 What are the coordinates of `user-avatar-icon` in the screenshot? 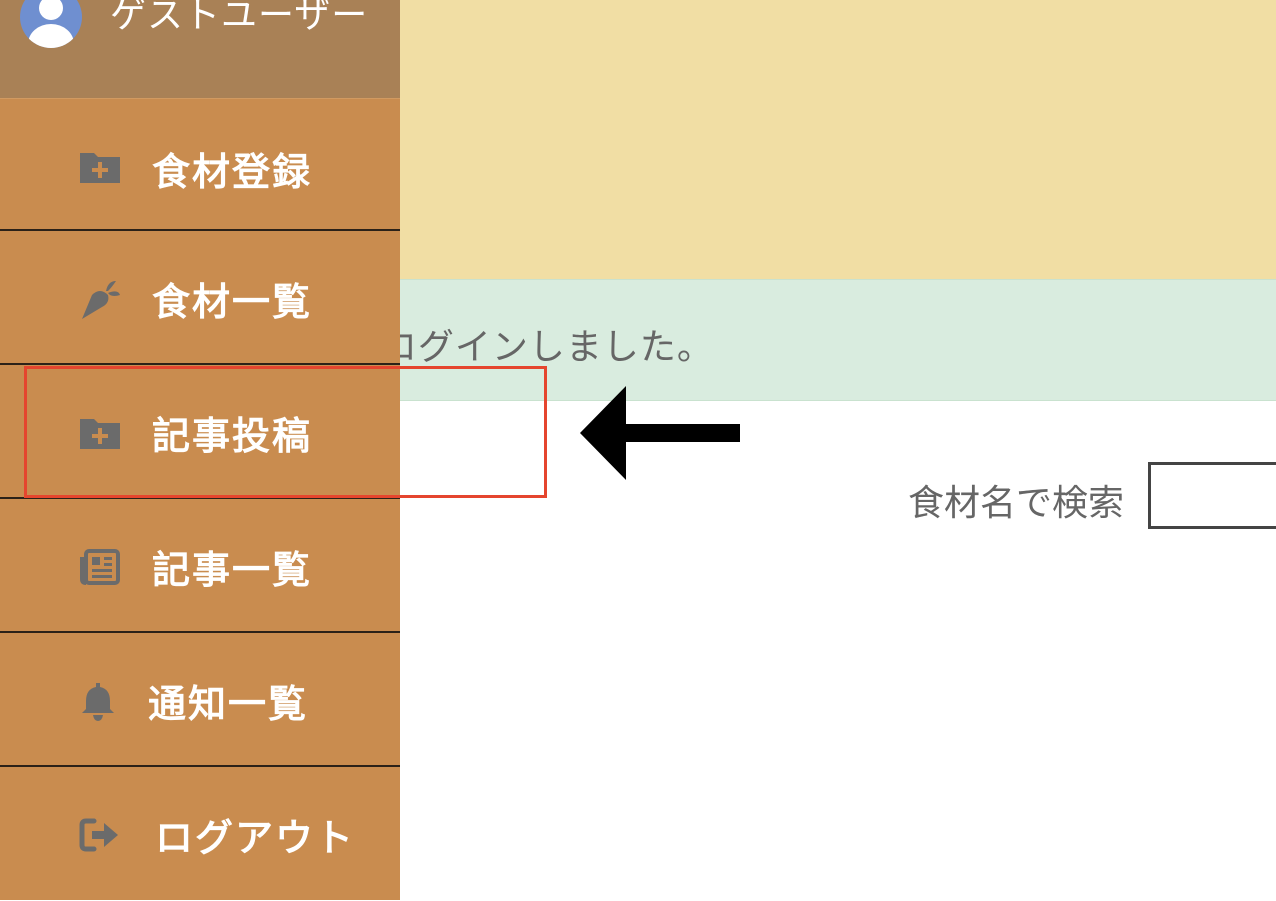 It's located at (51, 24).